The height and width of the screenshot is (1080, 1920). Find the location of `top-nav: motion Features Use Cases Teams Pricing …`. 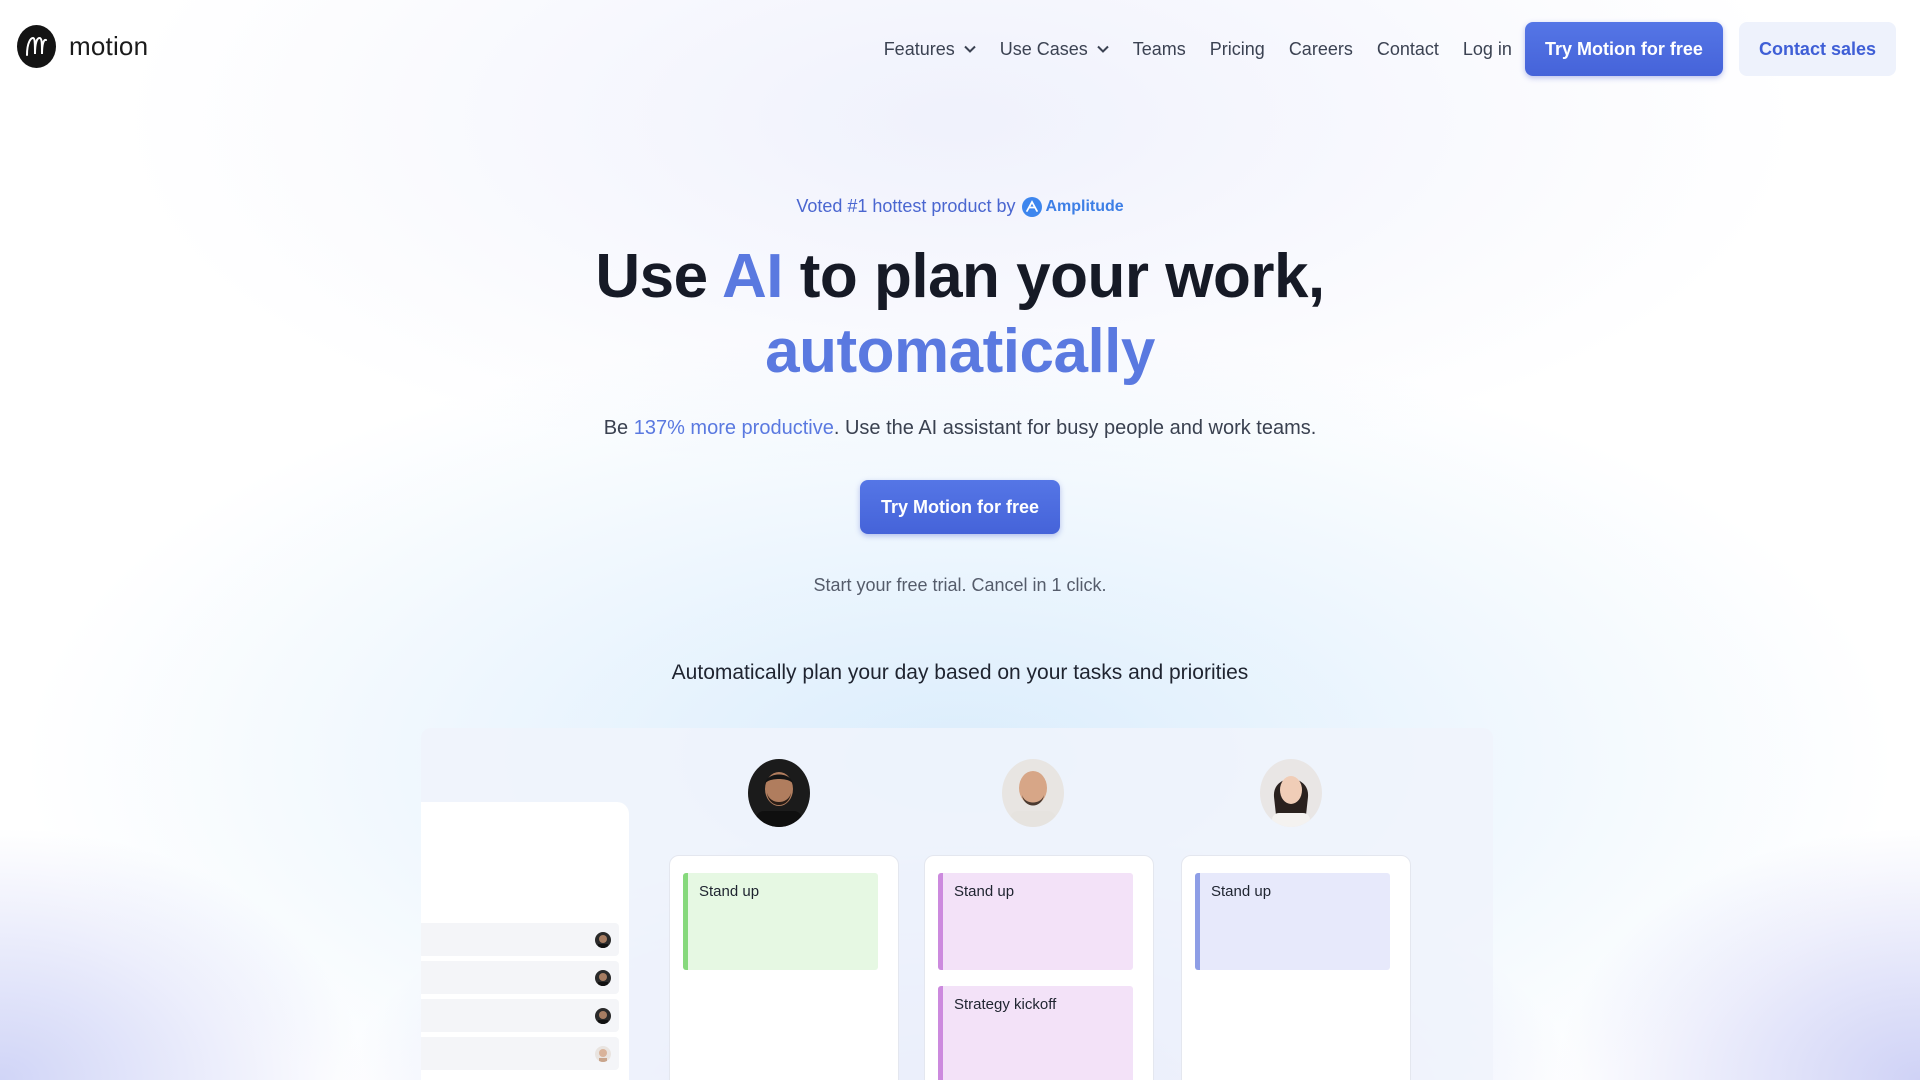

top-nav: motion Features Use Cases Teams Pricing … is located at coordinates (960, 50).